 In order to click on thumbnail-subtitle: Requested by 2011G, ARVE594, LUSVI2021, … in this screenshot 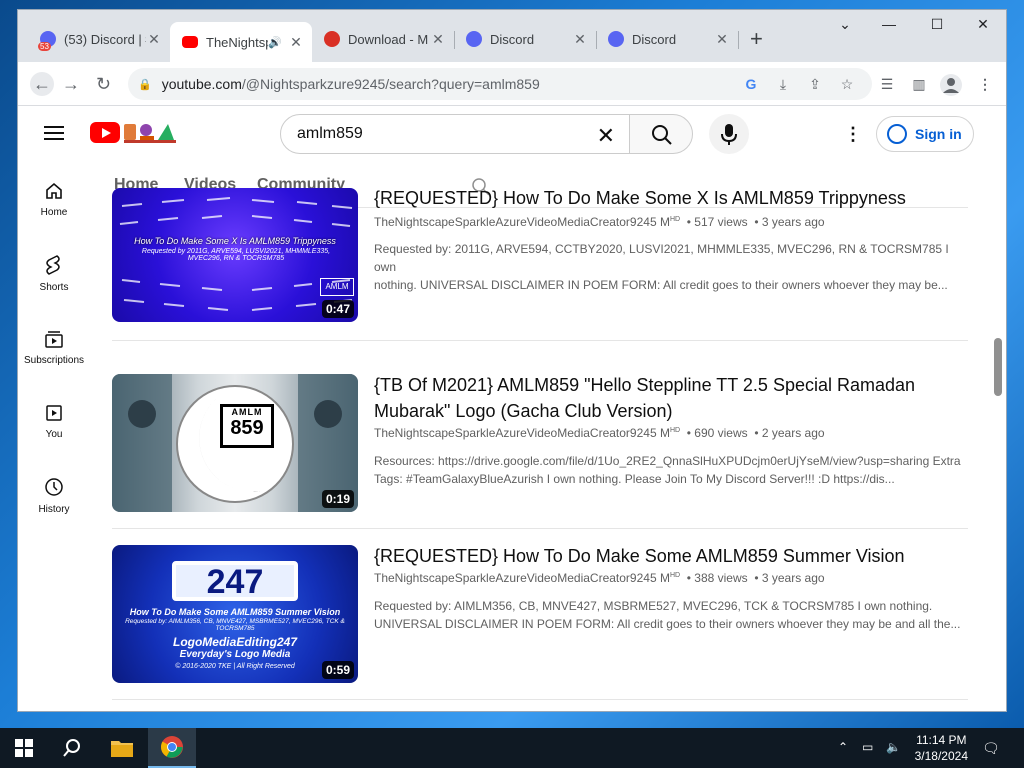, I will do `click(236, 255)`.